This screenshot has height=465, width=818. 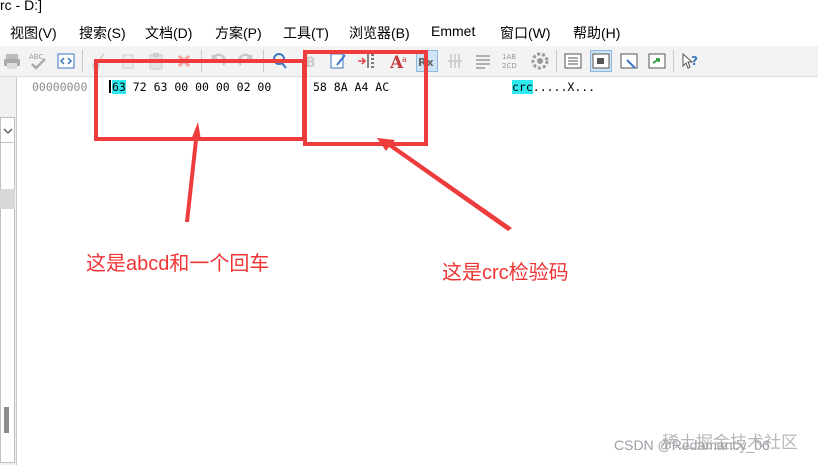 What do you see at coordinates (178, 264) in the screenshot?
I see `annotation-label-data: 这是abcd和一个回车` at bounding box center [178, 264].